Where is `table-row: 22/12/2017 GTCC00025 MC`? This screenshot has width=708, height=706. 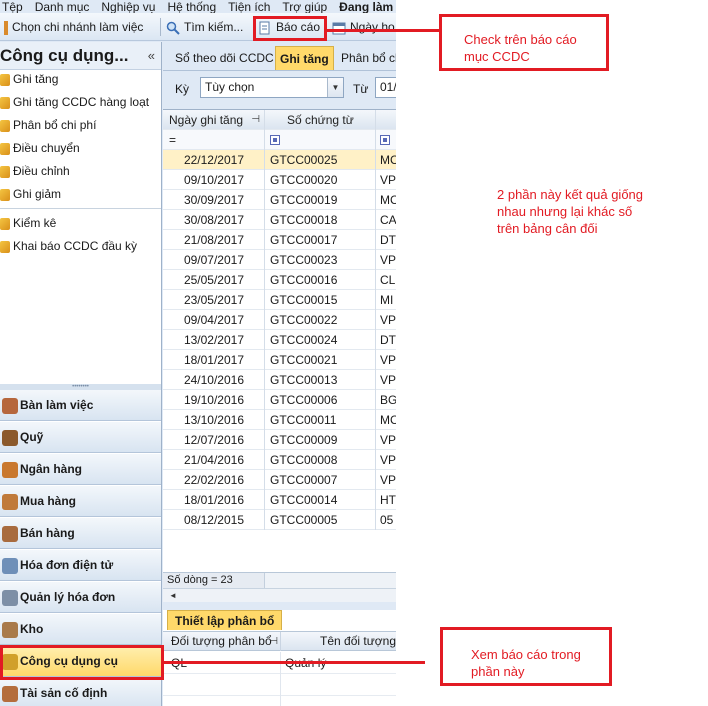 table-row: 22/12/2017 GTCC00025 MC is located at coordinates (279, 160).